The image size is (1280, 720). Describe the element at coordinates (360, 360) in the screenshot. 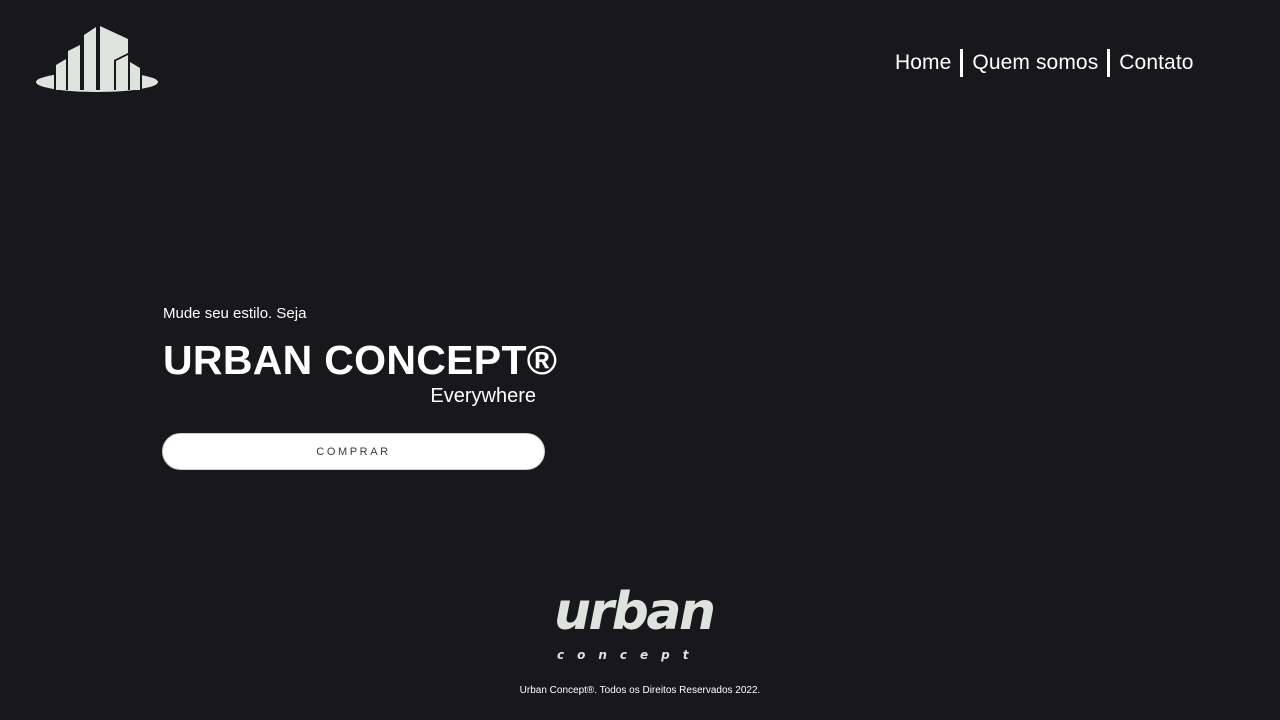

I see `hero-title: URBAN CONCEPT®` at that location.